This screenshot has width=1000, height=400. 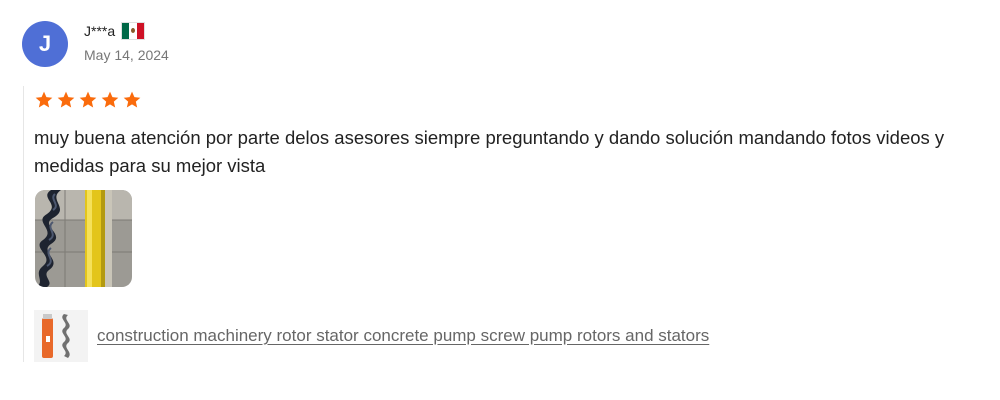 I want to click on product-thumbnail, so click(x=61, y=336).